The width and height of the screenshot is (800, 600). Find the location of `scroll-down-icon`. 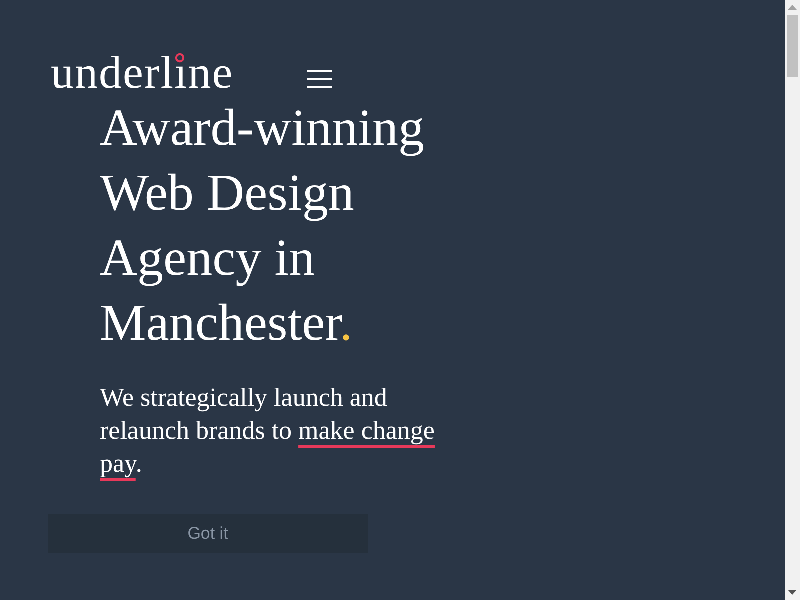

scroll-down-icon is located at coordinates (792, 592).